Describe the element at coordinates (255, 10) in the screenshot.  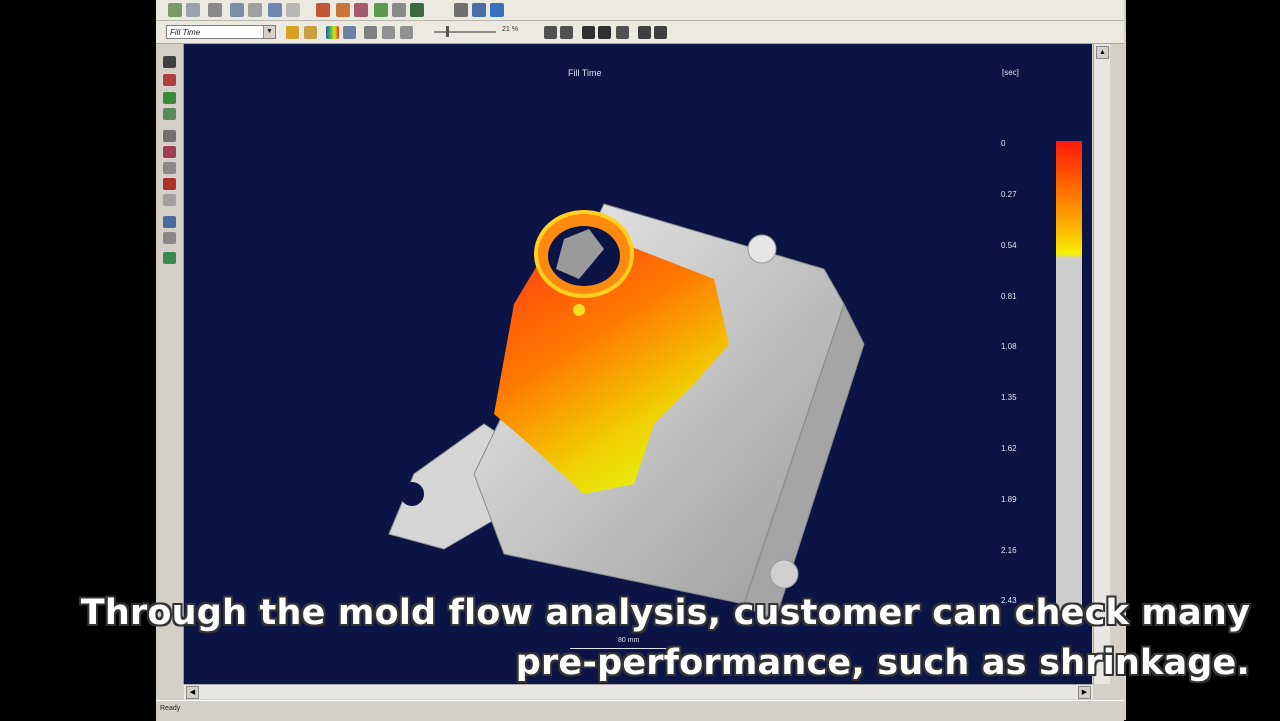
I see `delete-icon` at that location.